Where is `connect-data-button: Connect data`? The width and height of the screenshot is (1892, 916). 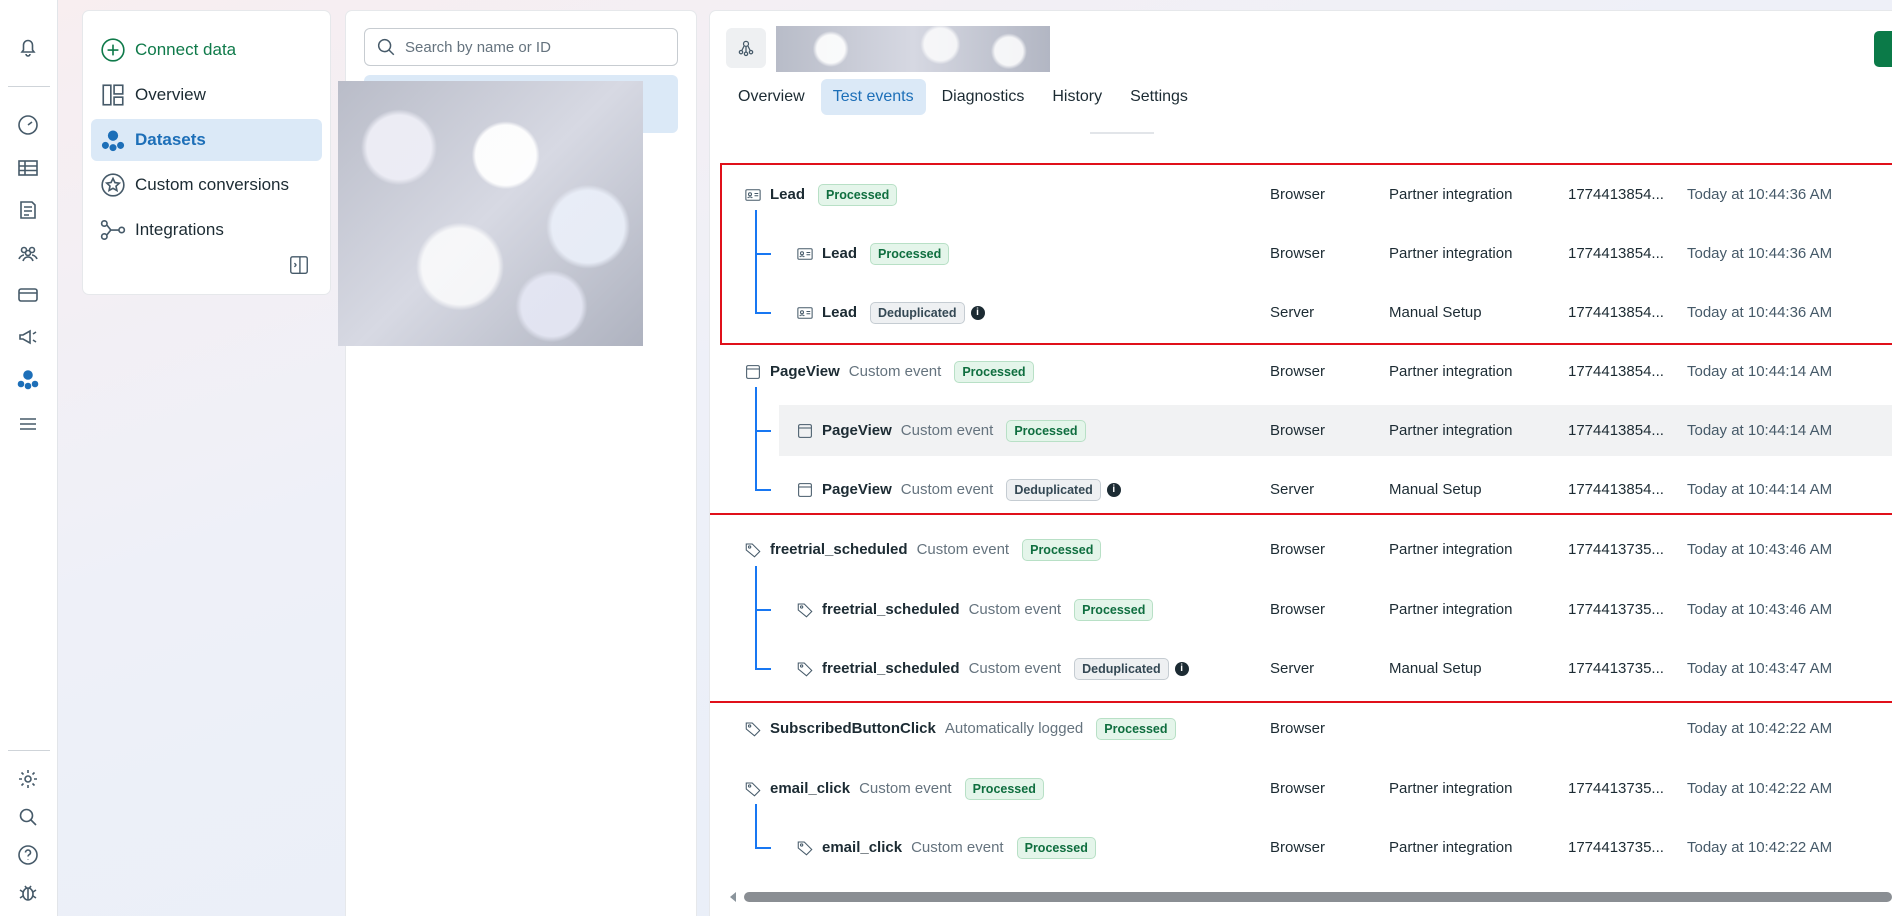
connect-data-button: Connect data is located at coordinates (206, 50).